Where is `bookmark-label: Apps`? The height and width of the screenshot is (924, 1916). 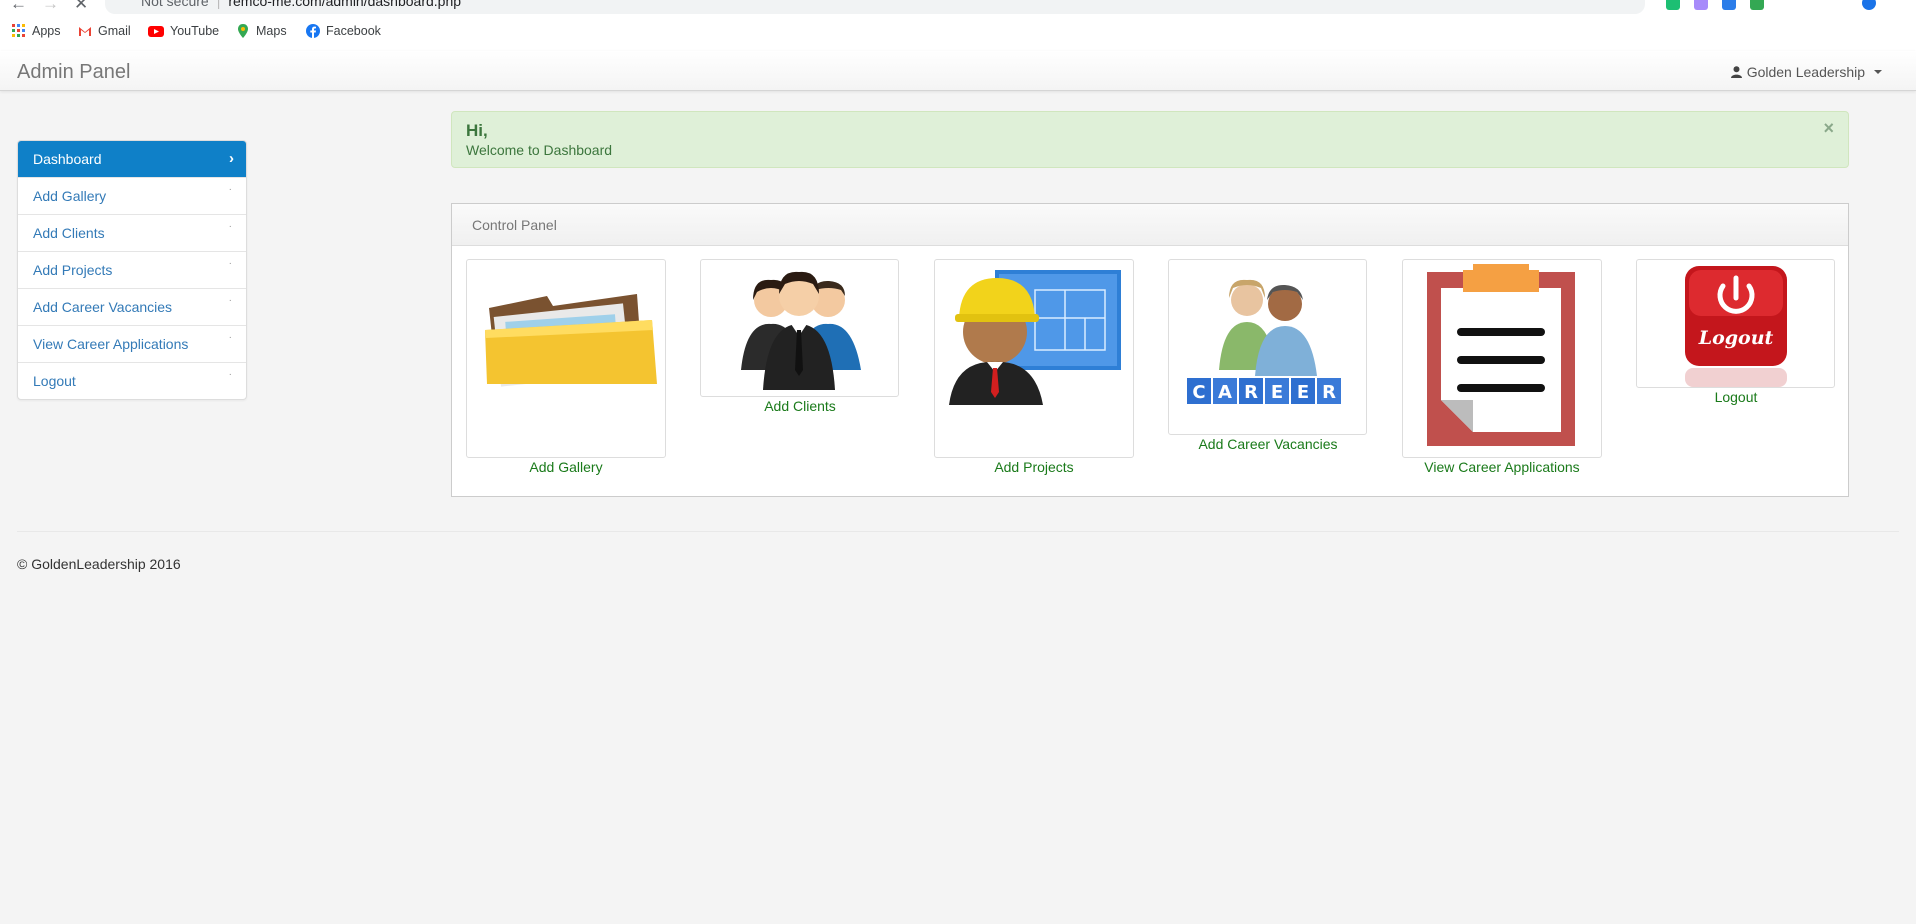
bookmark-label: Apps is located at coordinates (46, 31).